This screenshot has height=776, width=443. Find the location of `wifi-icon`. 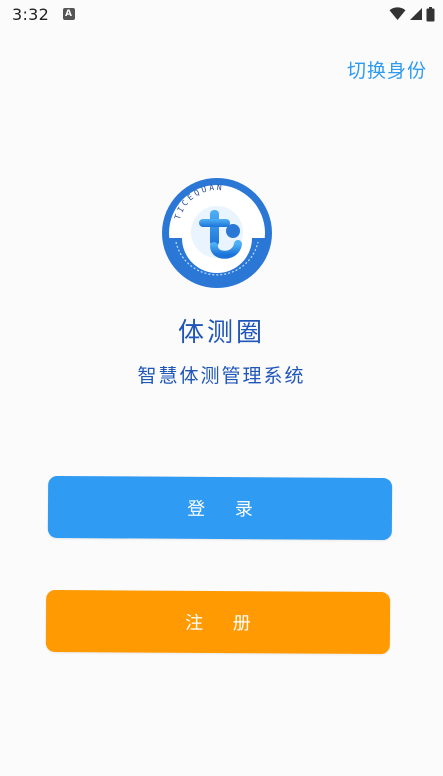

wifi-icon is located at coordinates (397, 13).